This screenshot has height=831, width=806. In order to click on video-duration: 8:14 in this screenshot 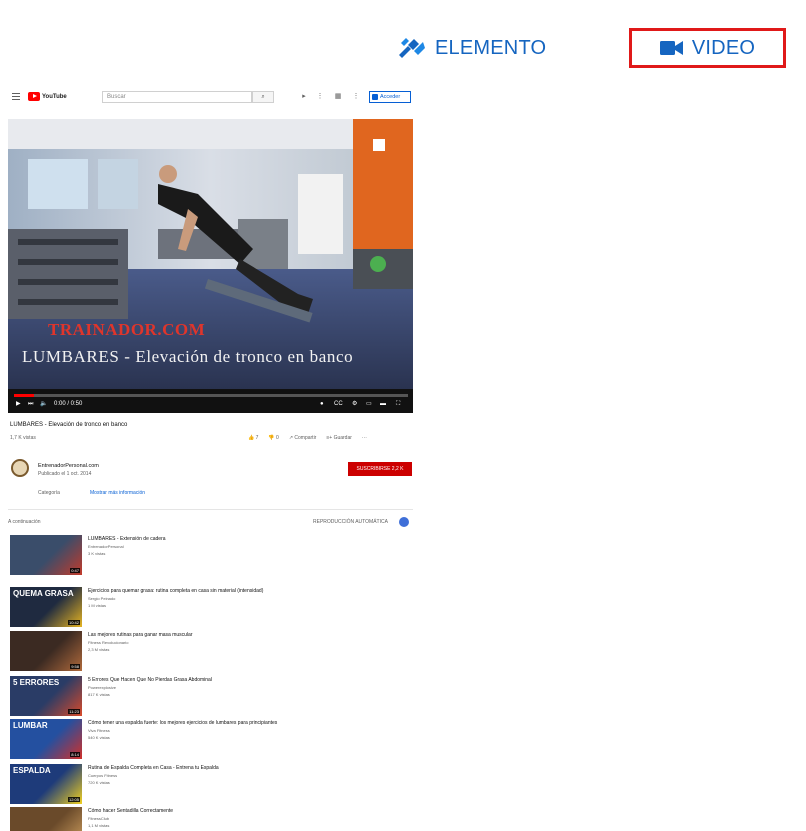, I will do `click(75, 754)`.